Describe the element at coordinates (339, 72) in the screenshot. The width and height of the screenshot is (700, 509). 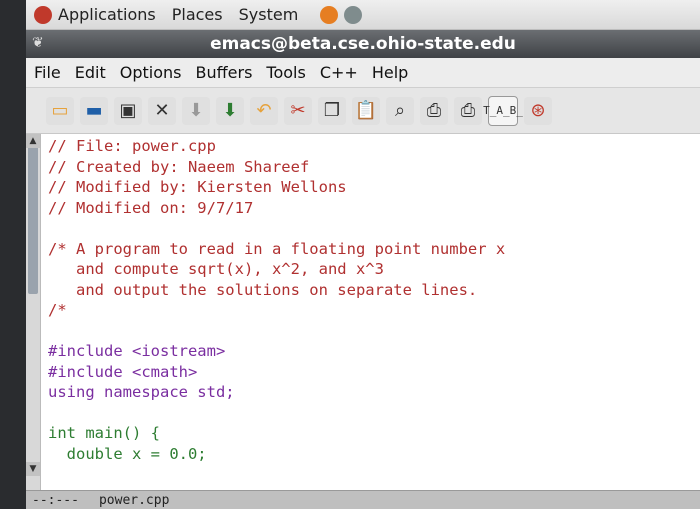
I see `menu-cpp: C++` at that location.